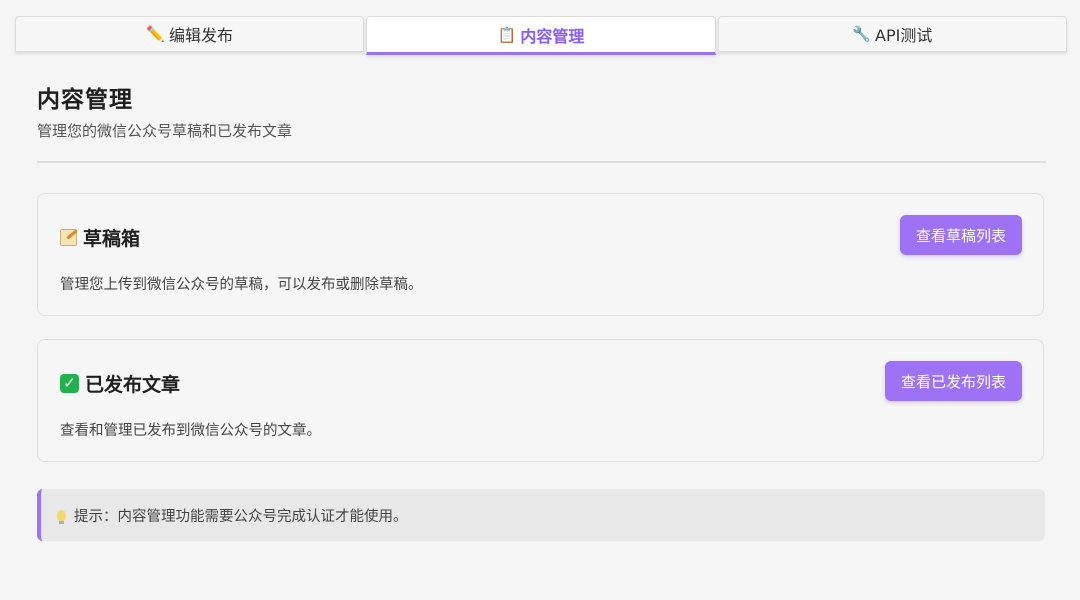  I want to click on tab-content-management: 📋 内容管理, so click(541, 35).